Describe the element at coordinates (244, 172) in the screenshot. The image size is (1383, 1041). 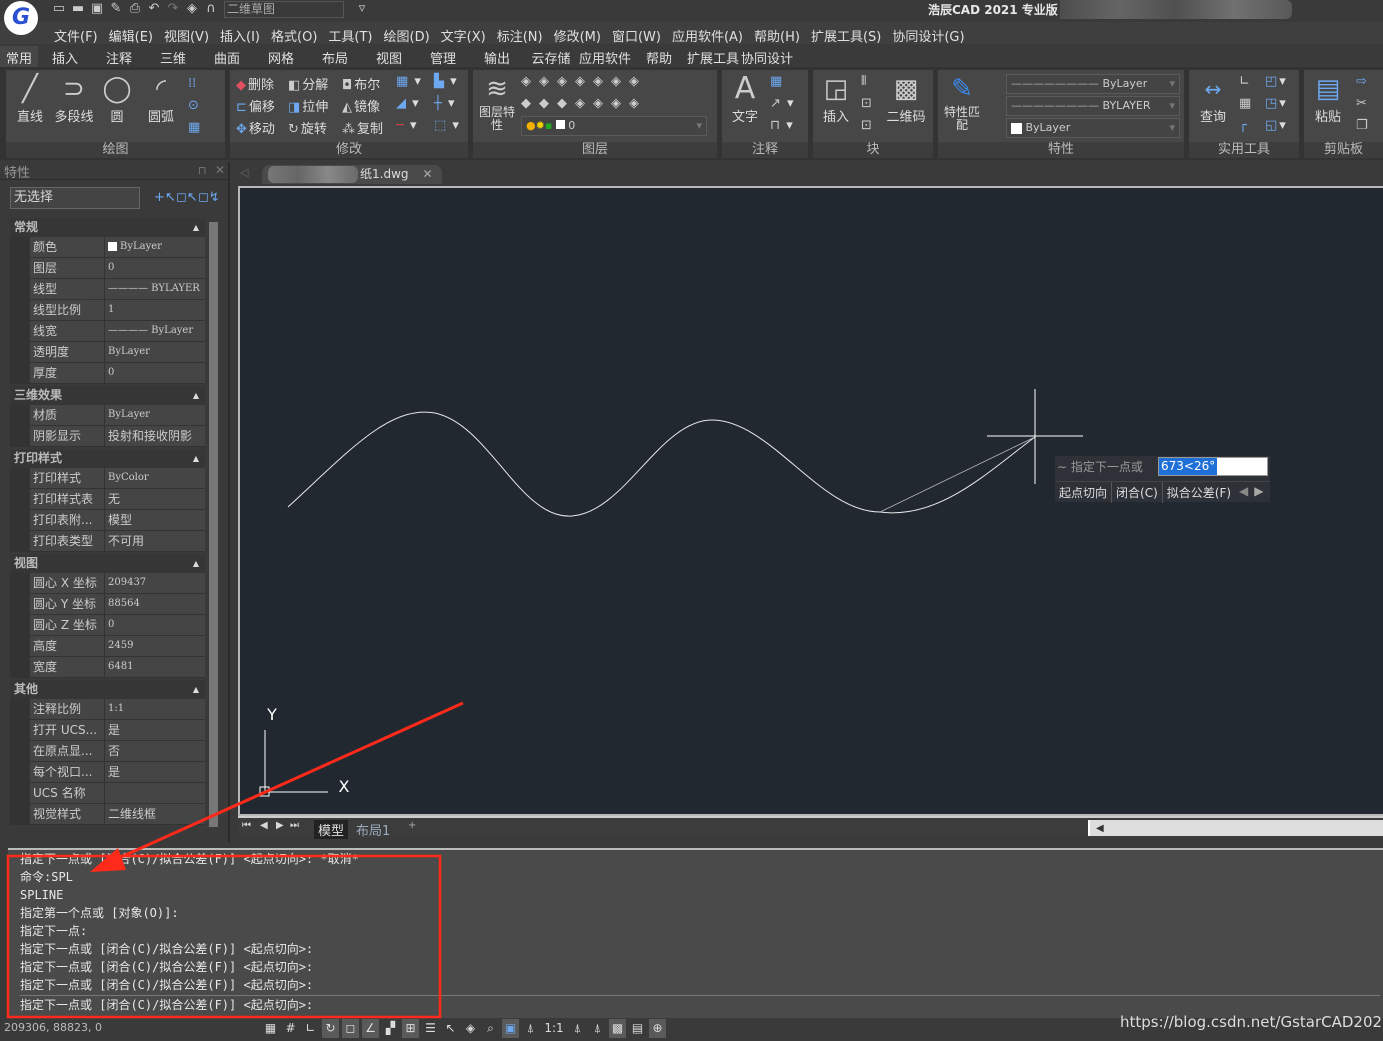
I see `tab-scroll-left-icon: ◁` at that location.